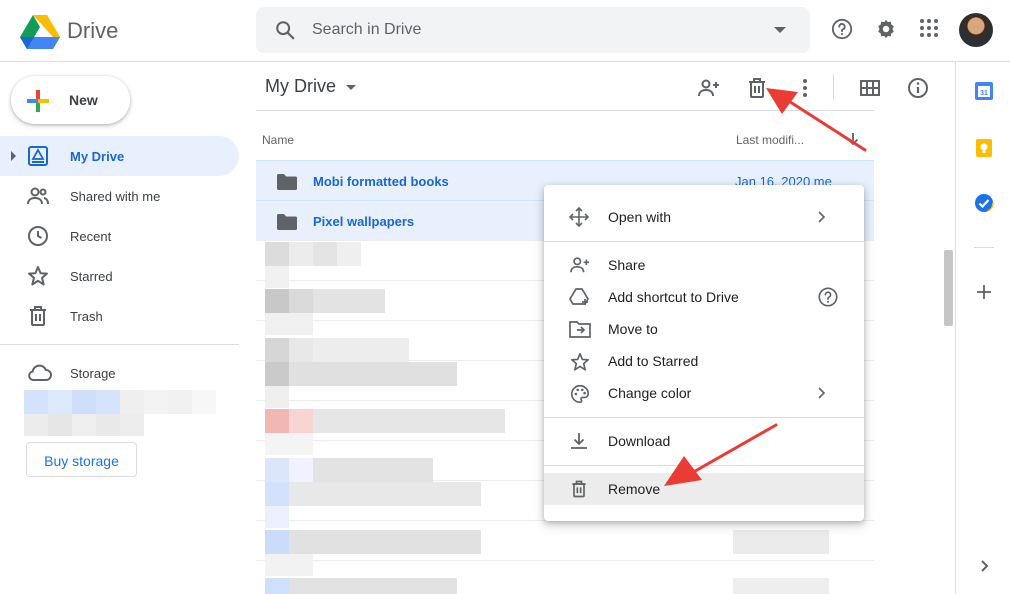 Image resolution: width=1010 pixels, height=594 pixels. Describe the element at coordinates (533, 30) in the screenshot. I see `search-bar: Search in Drive` at that location.